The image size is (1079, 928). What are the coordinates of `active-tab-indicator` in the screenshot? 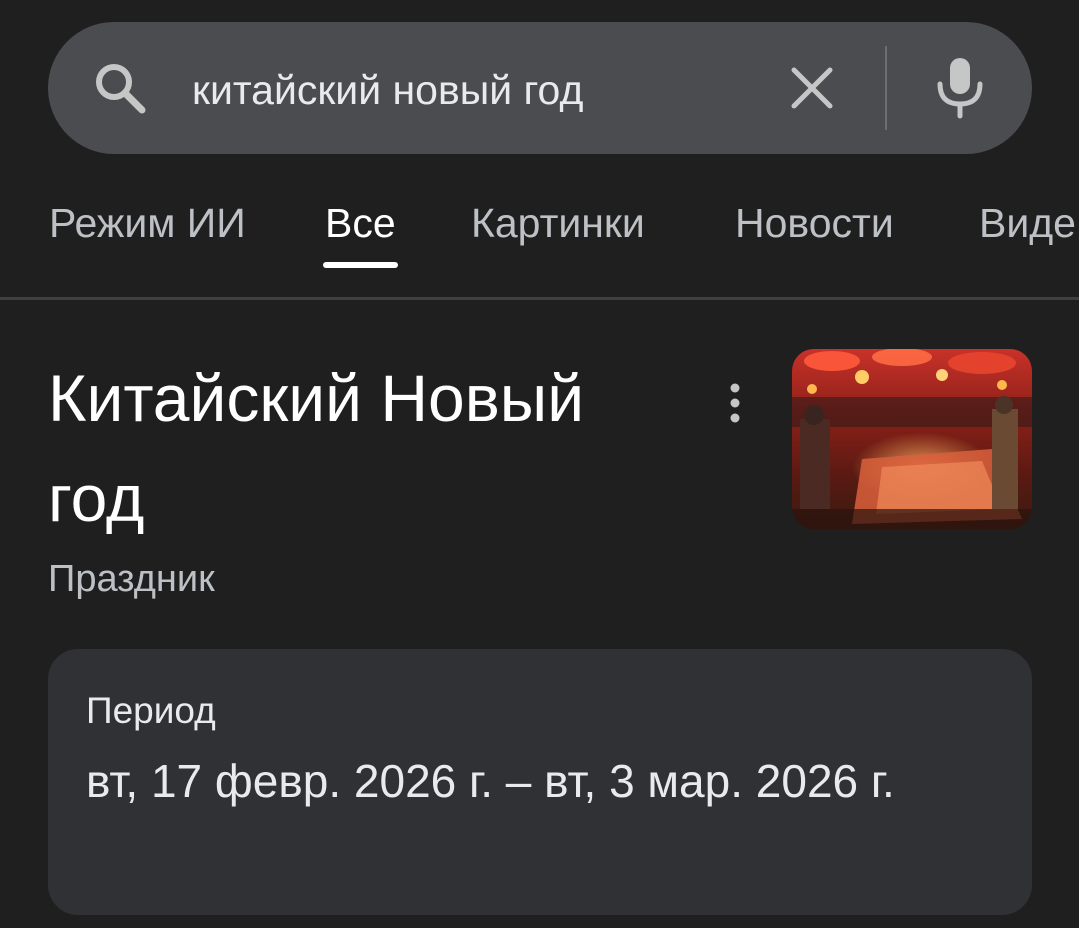 It's located at (360, 265).